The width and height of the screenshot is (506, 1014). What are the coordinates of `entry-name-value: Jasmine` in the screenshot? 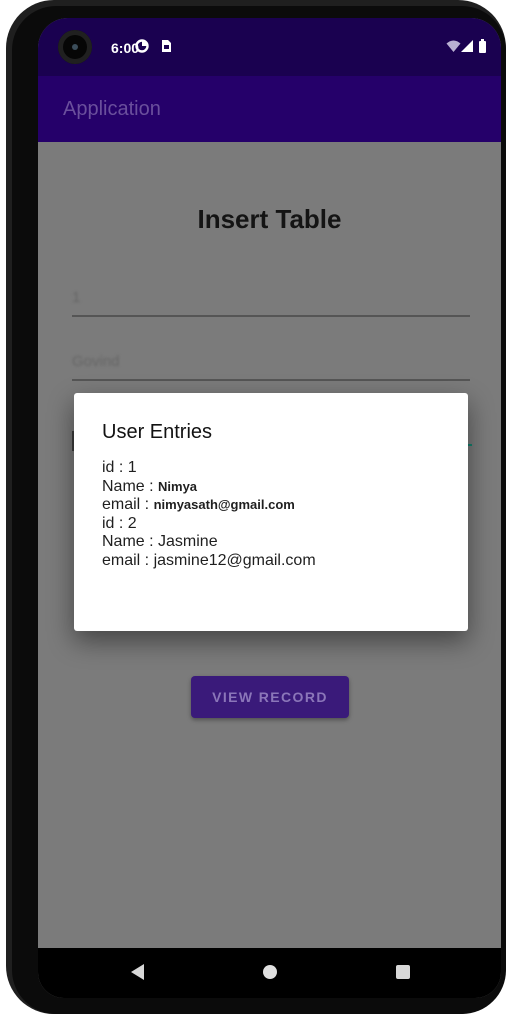 It's located at (188, 541).